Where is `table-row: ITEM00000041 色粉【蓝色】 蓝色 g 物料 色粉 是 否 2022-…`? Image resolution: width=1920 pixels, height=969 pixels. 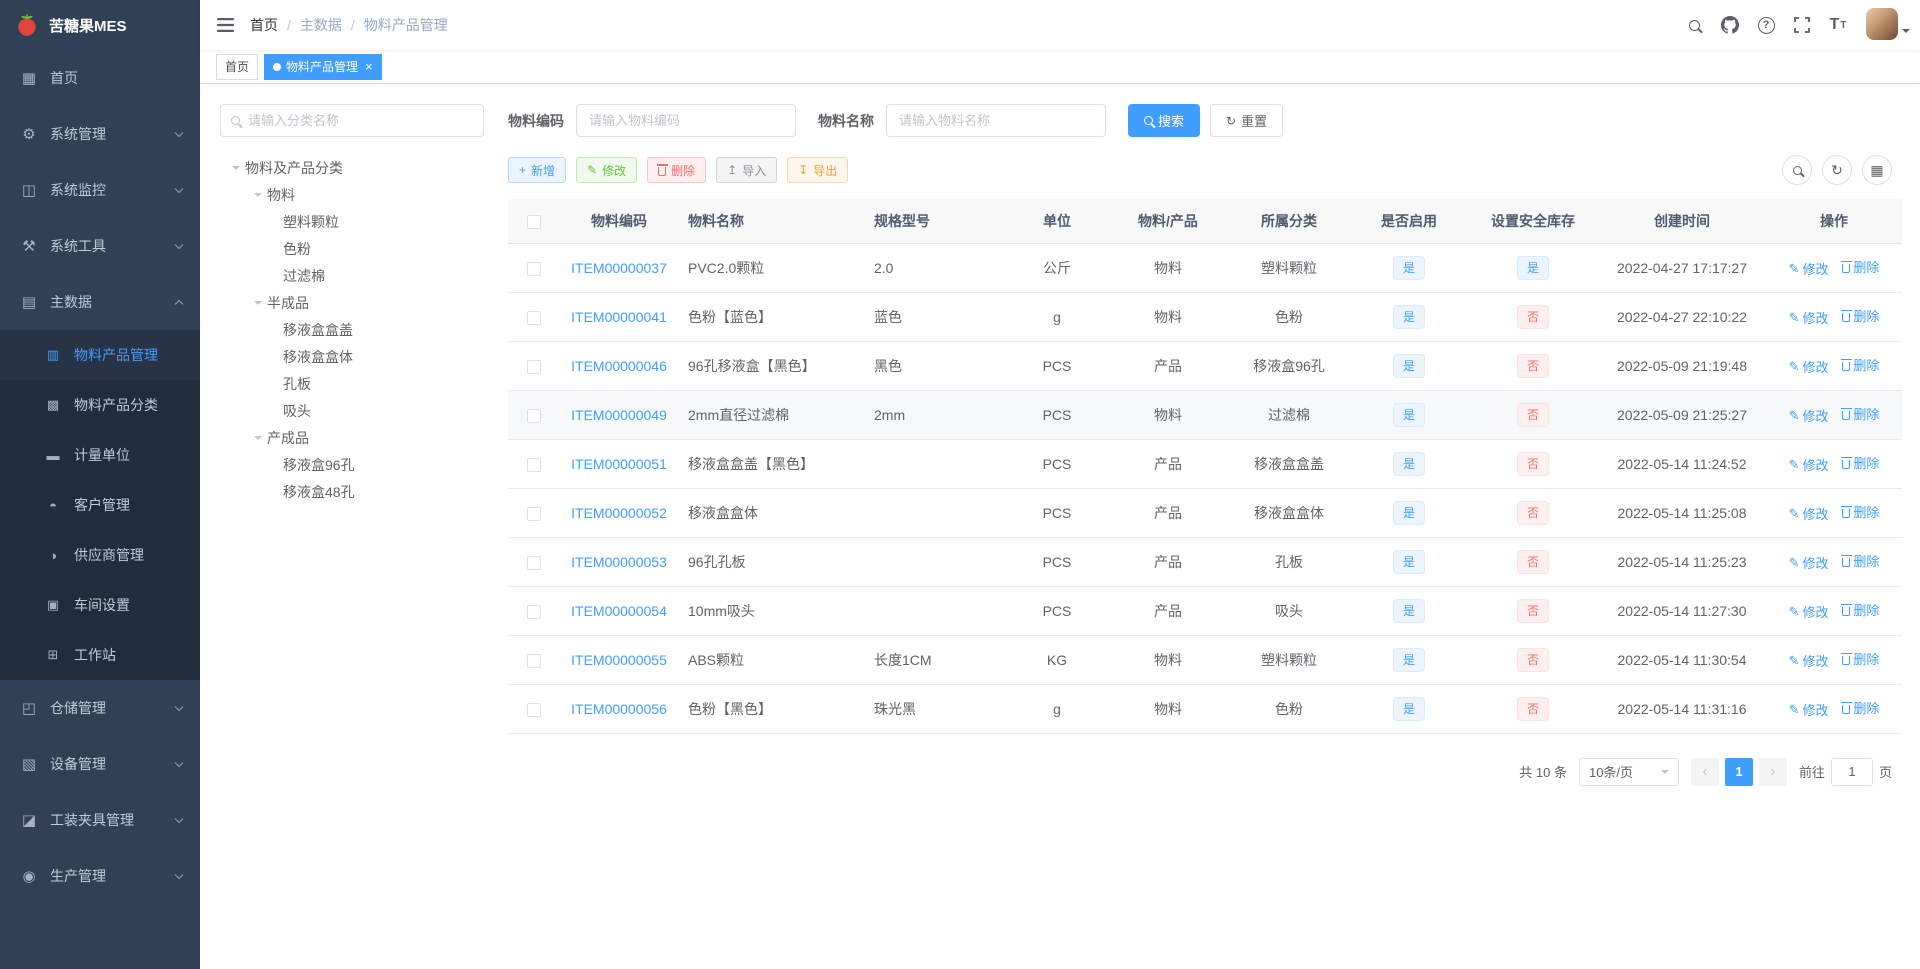 table-row: ITEM00000041 色粉【蓝色】 蓝色 g 物料 色粉 是 否 2022-… is located at coordinates (1205, 317).